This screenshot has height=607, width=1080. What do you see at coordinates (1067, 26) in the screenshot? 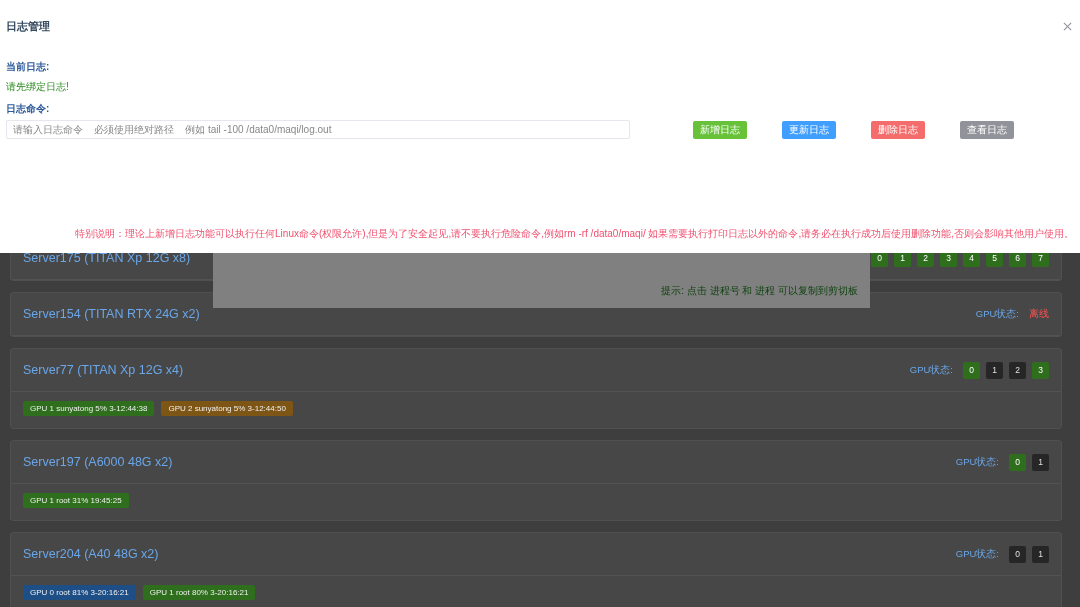
I see `close-icon` at bounding box center [1067, 26].